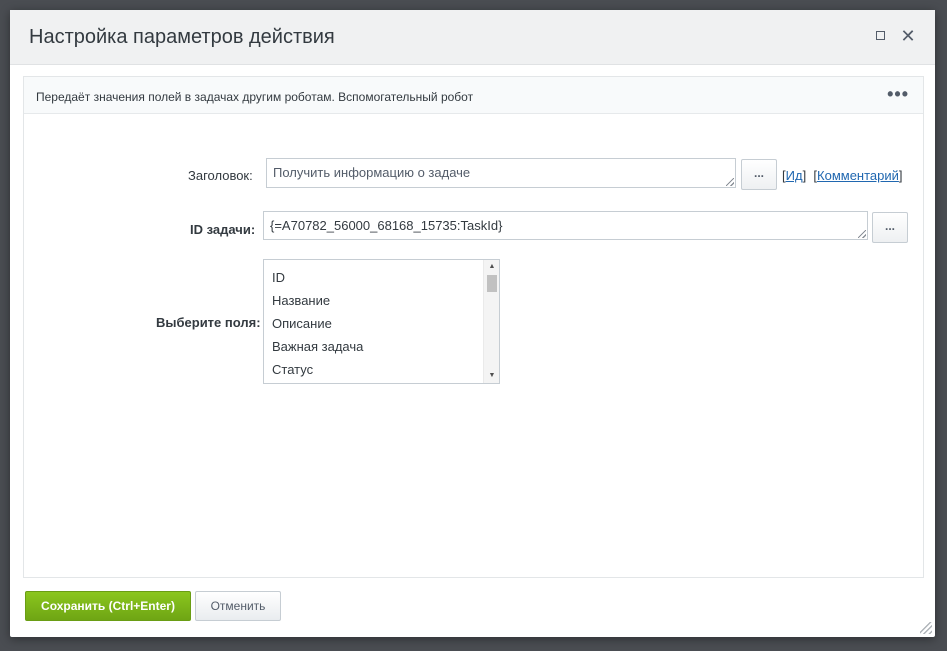  Describe the element at coordinates (381, 369) in the screenshot. I see `list-item: Статус` at that location.